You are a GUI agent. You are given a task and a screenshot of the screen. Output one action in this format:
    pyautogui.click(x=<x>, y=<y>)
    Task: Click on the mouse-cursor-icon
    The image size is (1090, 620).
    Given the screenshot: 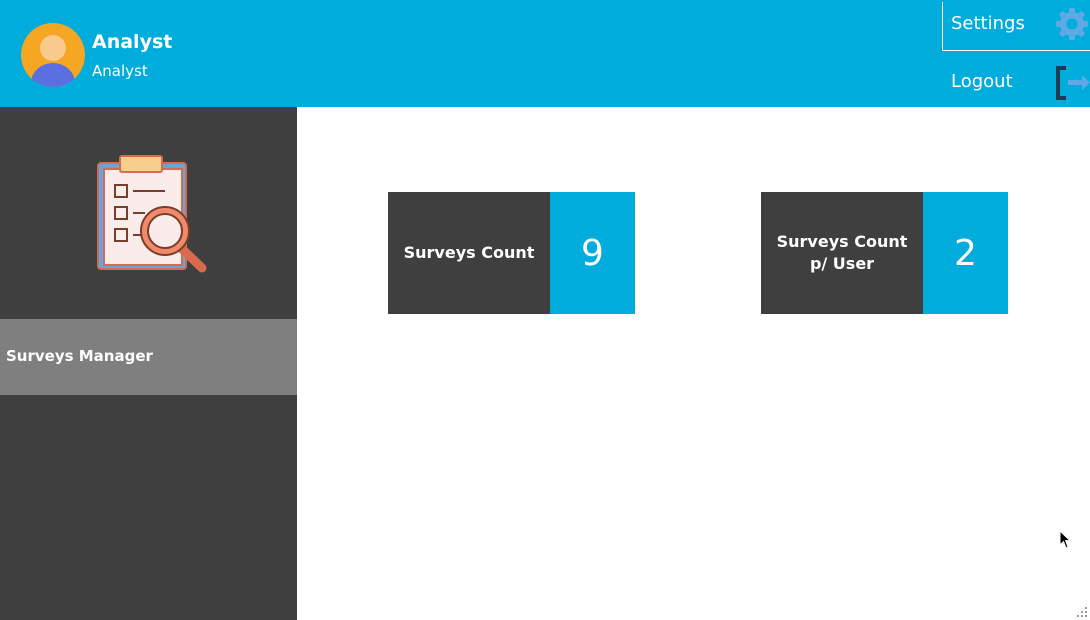 What is the action you would take?
    pyautogui.click(x=1065, y=539)
    